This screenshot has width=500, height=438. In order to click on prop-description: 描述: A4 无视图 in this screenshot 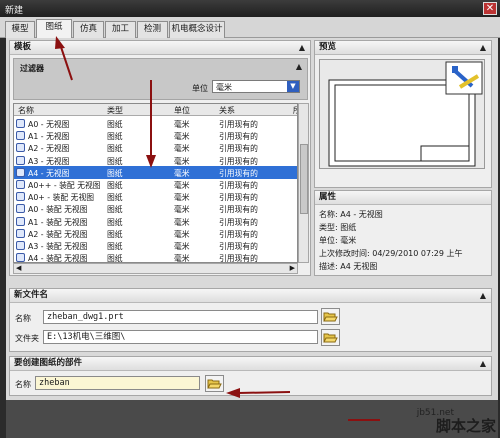, I will do `click(348, 266)`.